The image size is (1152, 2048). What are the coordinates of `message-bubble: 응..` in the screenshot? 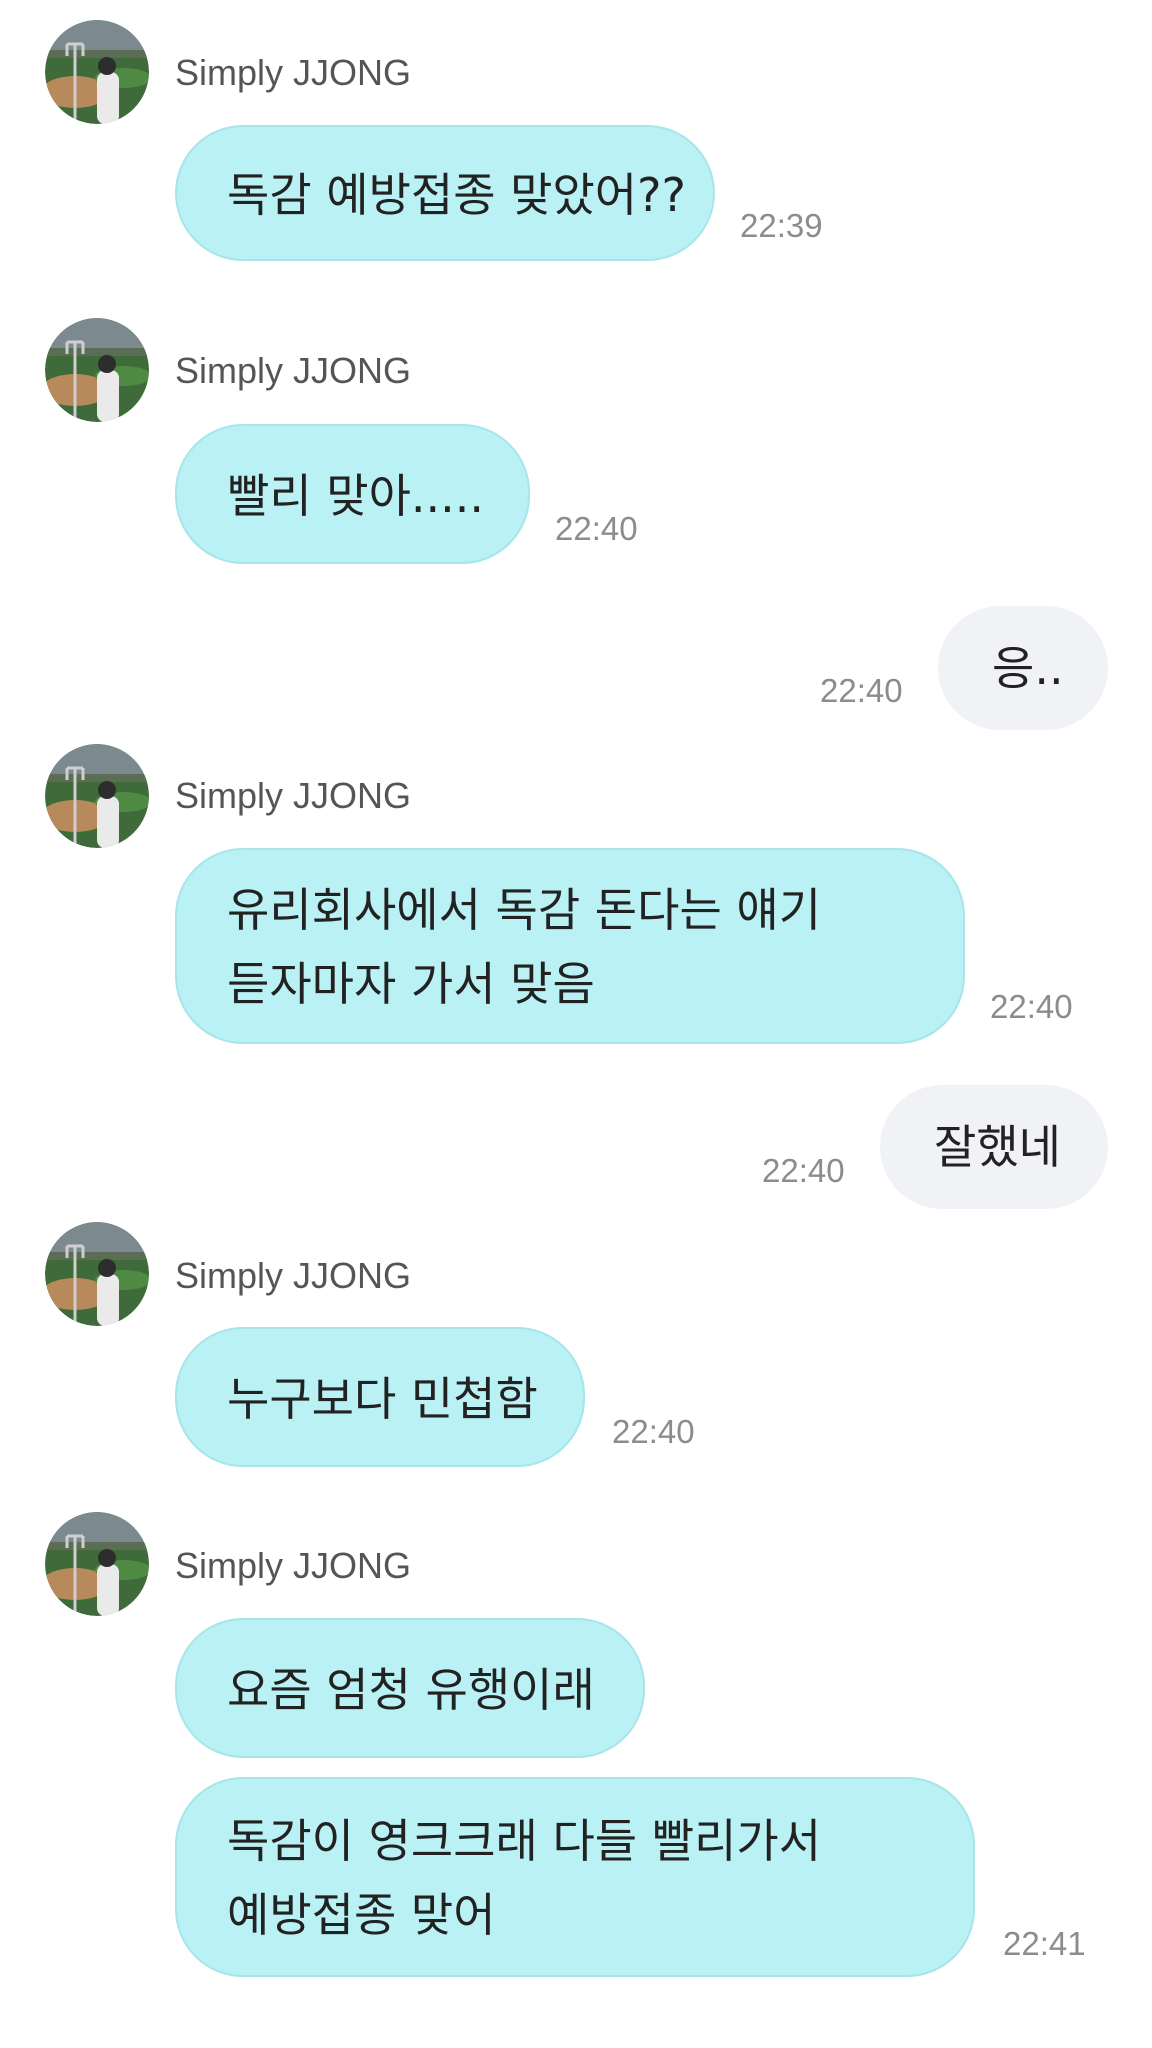 It's located at (1023, 668).